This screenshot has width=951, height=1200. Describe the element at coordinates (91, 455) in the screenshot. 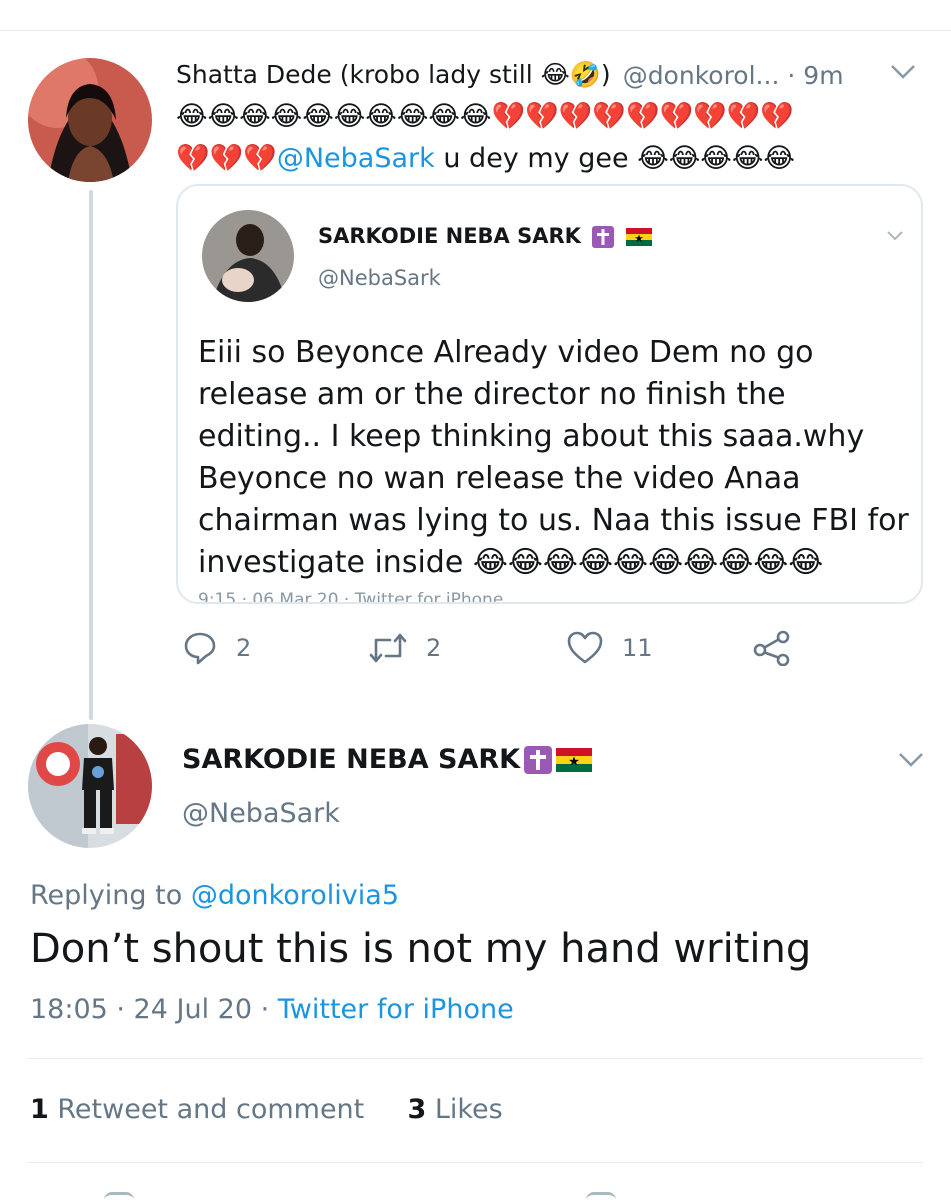

I see `thread-line` at that location.